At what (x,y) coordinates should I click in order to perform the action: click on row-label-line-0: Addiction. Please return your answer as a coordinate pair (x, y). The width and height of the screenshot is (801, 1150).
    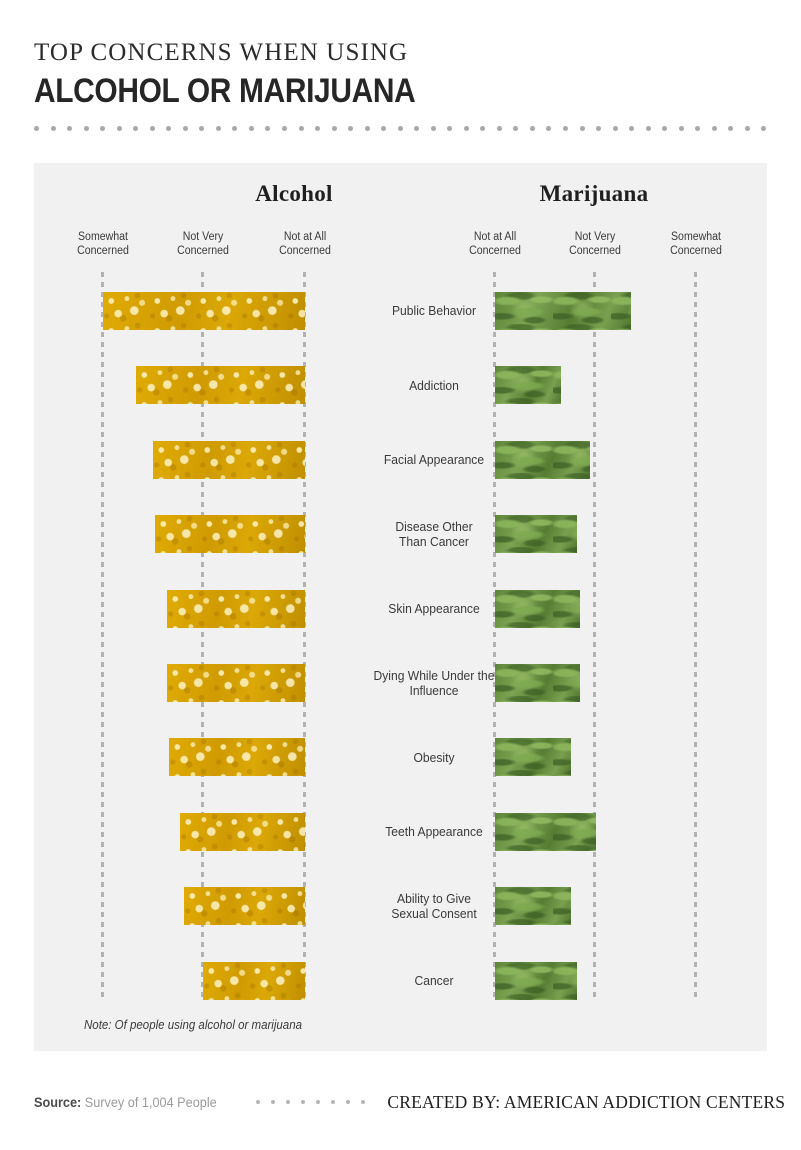
    Looking at the image, I should click on (434, 385).